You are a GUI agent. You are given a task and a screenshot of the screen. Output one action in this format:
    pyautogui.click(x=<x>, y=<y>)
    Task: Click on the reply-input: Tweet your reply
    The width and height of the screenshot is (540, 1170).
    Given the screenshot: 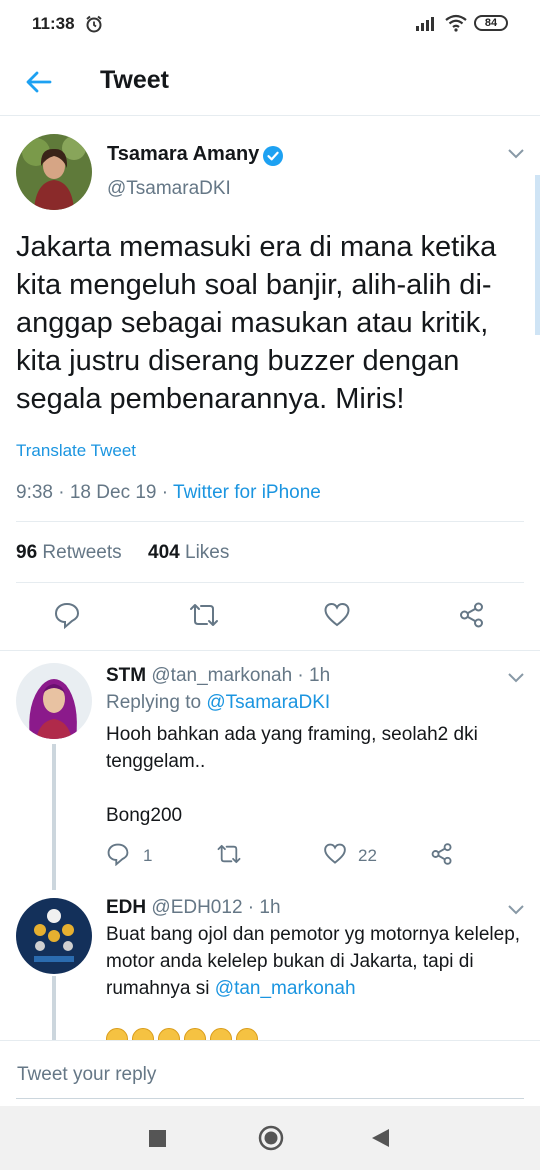 What is the action you would take?
    pyautogui.click(x=86, y=1075)
    